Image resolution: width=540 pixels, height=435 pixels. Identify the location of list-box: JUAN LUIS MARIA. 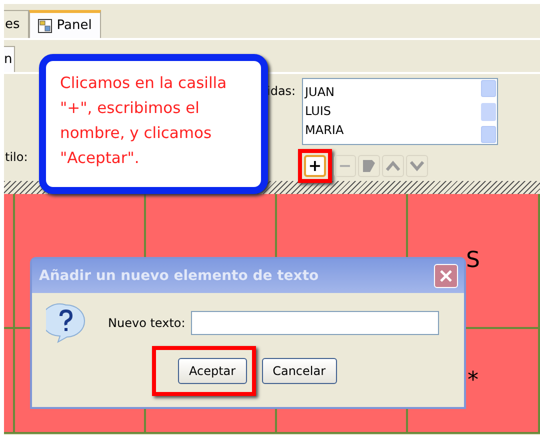
(400, 111).